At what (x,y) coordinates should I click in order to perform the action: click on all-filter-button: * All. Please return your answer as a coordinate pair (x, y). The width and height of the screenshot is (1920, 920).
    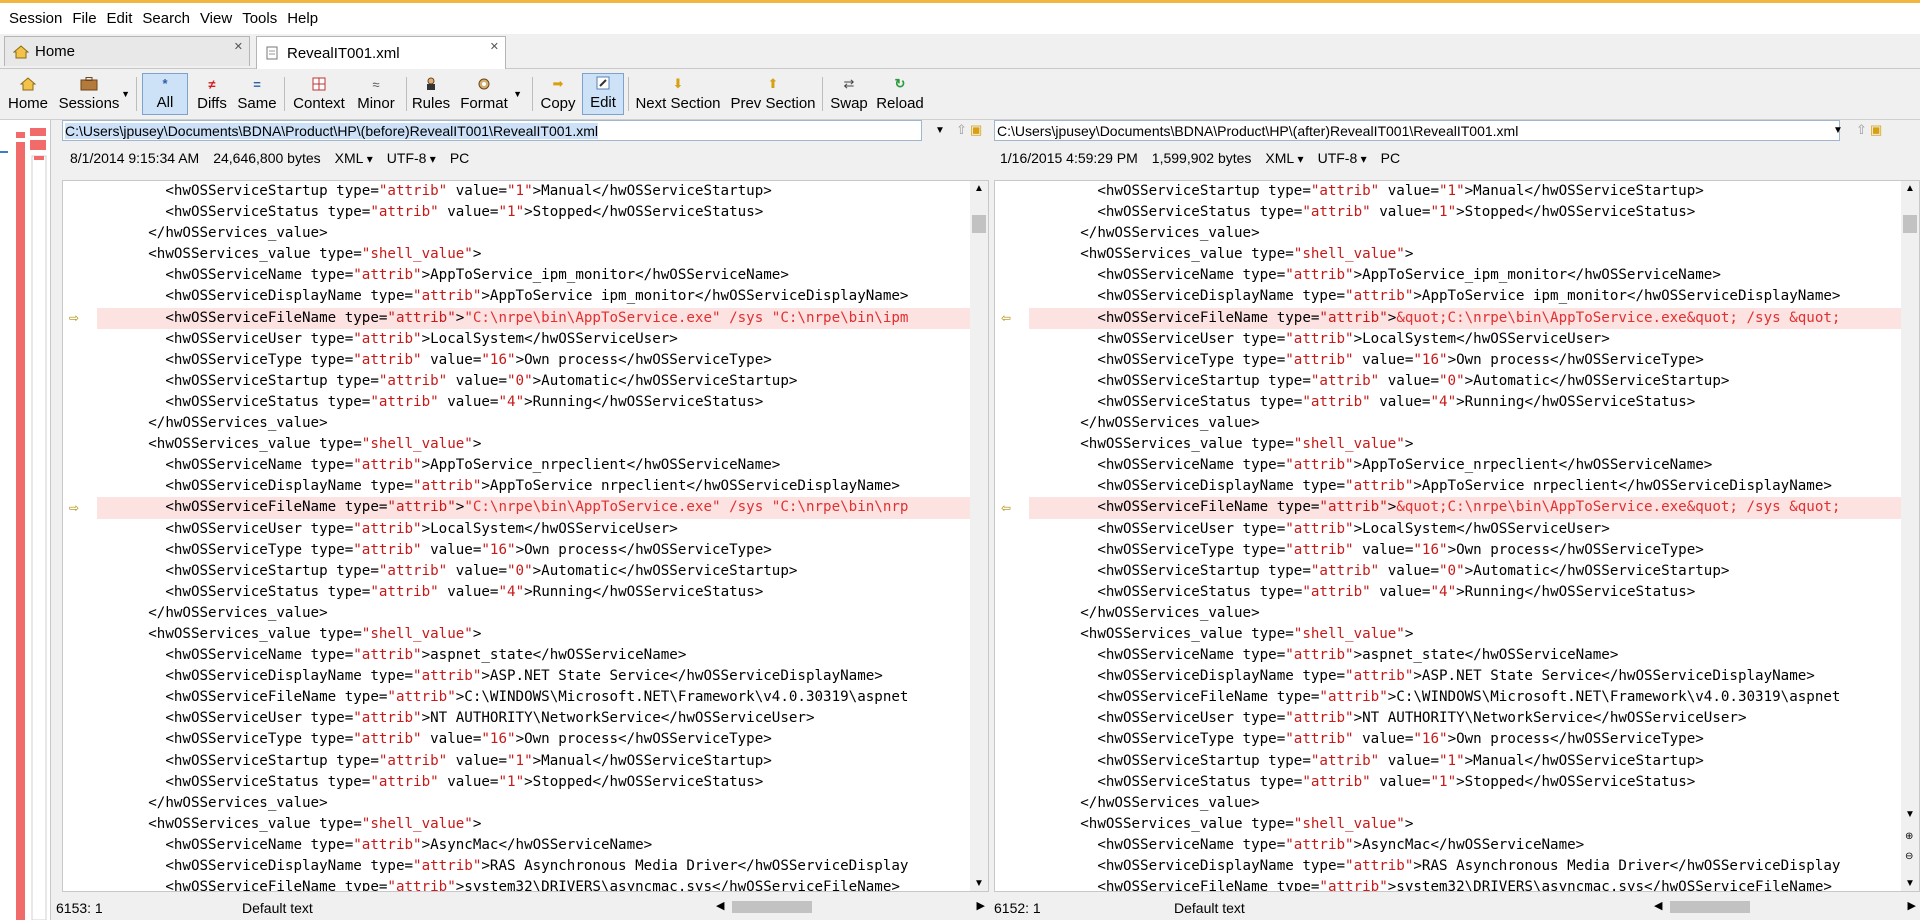
    Looking at the image, I should click on (165, 94).